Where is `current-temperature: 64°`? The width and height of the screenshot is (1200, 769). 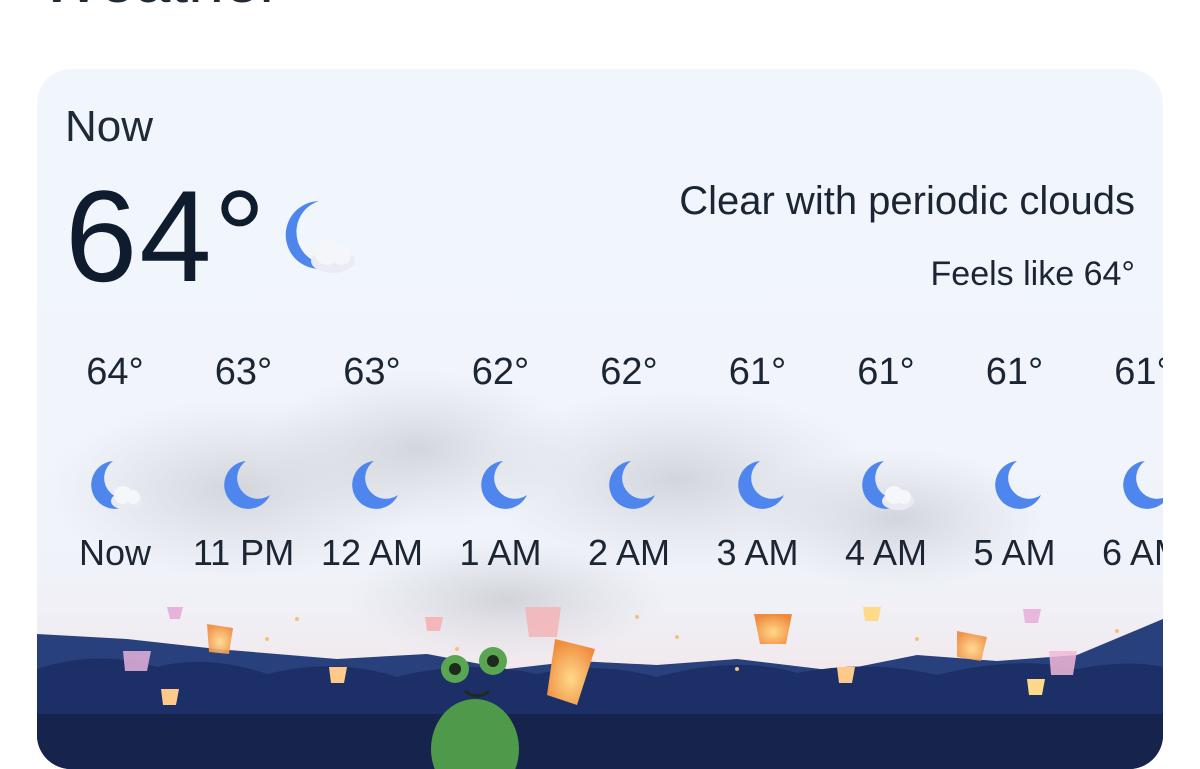 current-temperature: 64° is located at coordinates (166, 236).